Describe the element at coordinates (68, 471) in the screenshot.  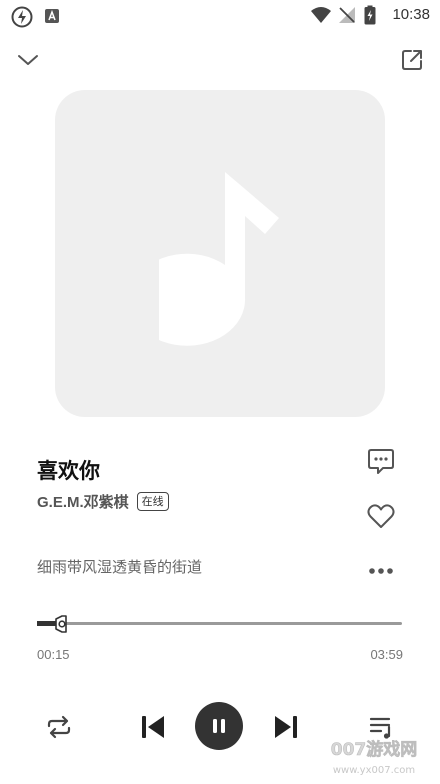
I see `song-title: 喜欢你` at that location.